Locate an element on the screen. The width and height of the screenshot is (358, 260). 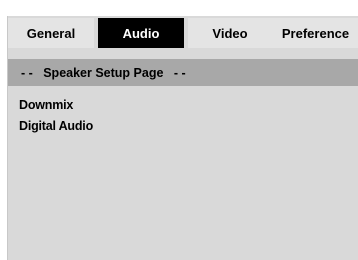
tab-audio-label: Audio is located at coordinates (141, 33).